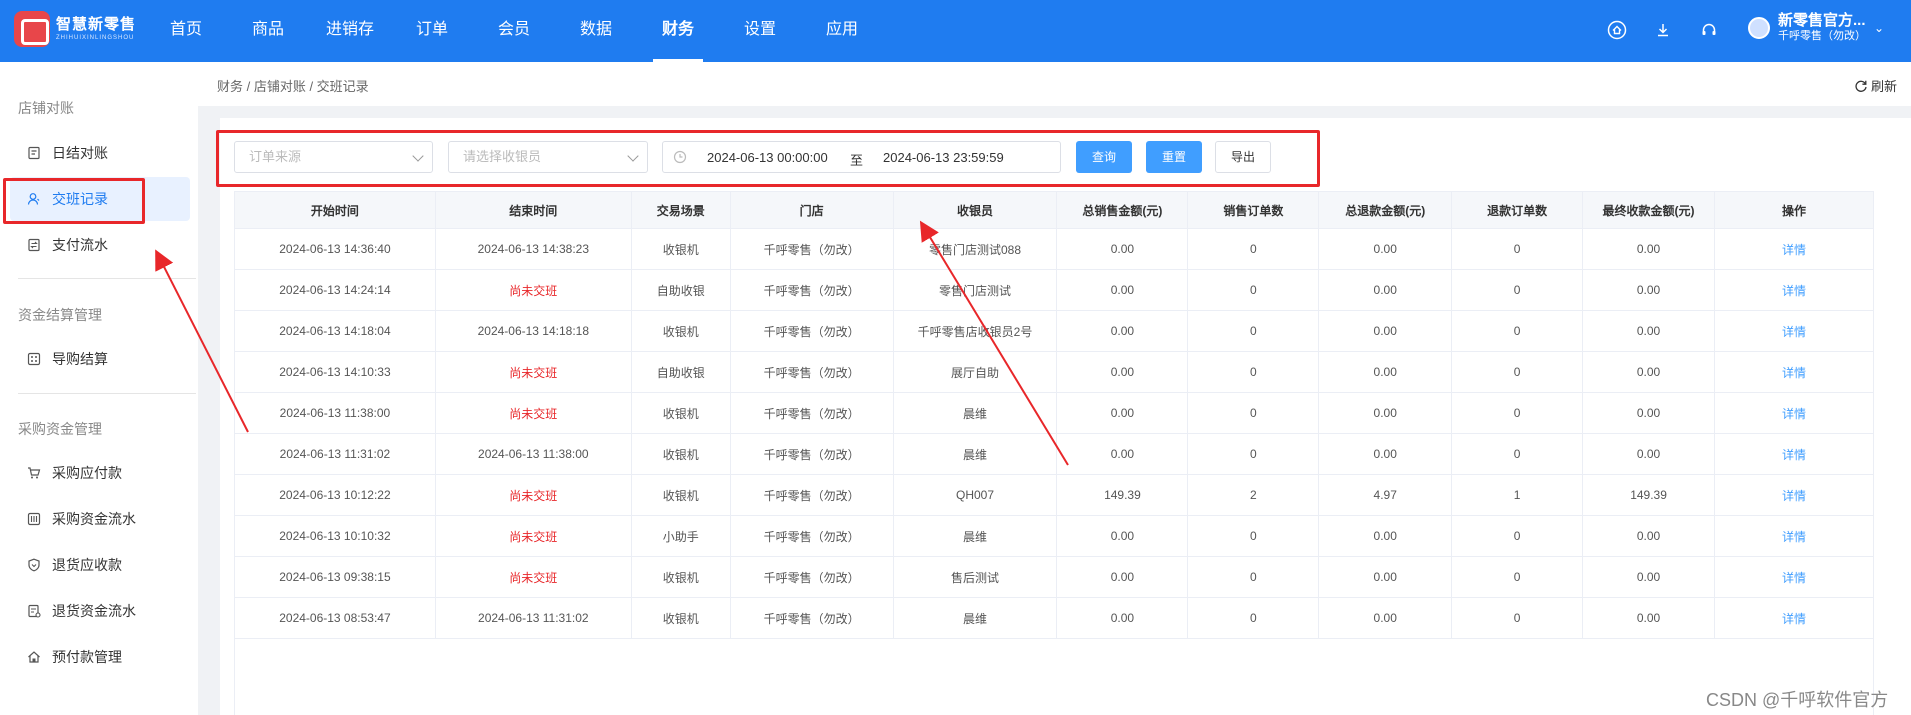  I want to click on logo-icon, so click(32, 29).